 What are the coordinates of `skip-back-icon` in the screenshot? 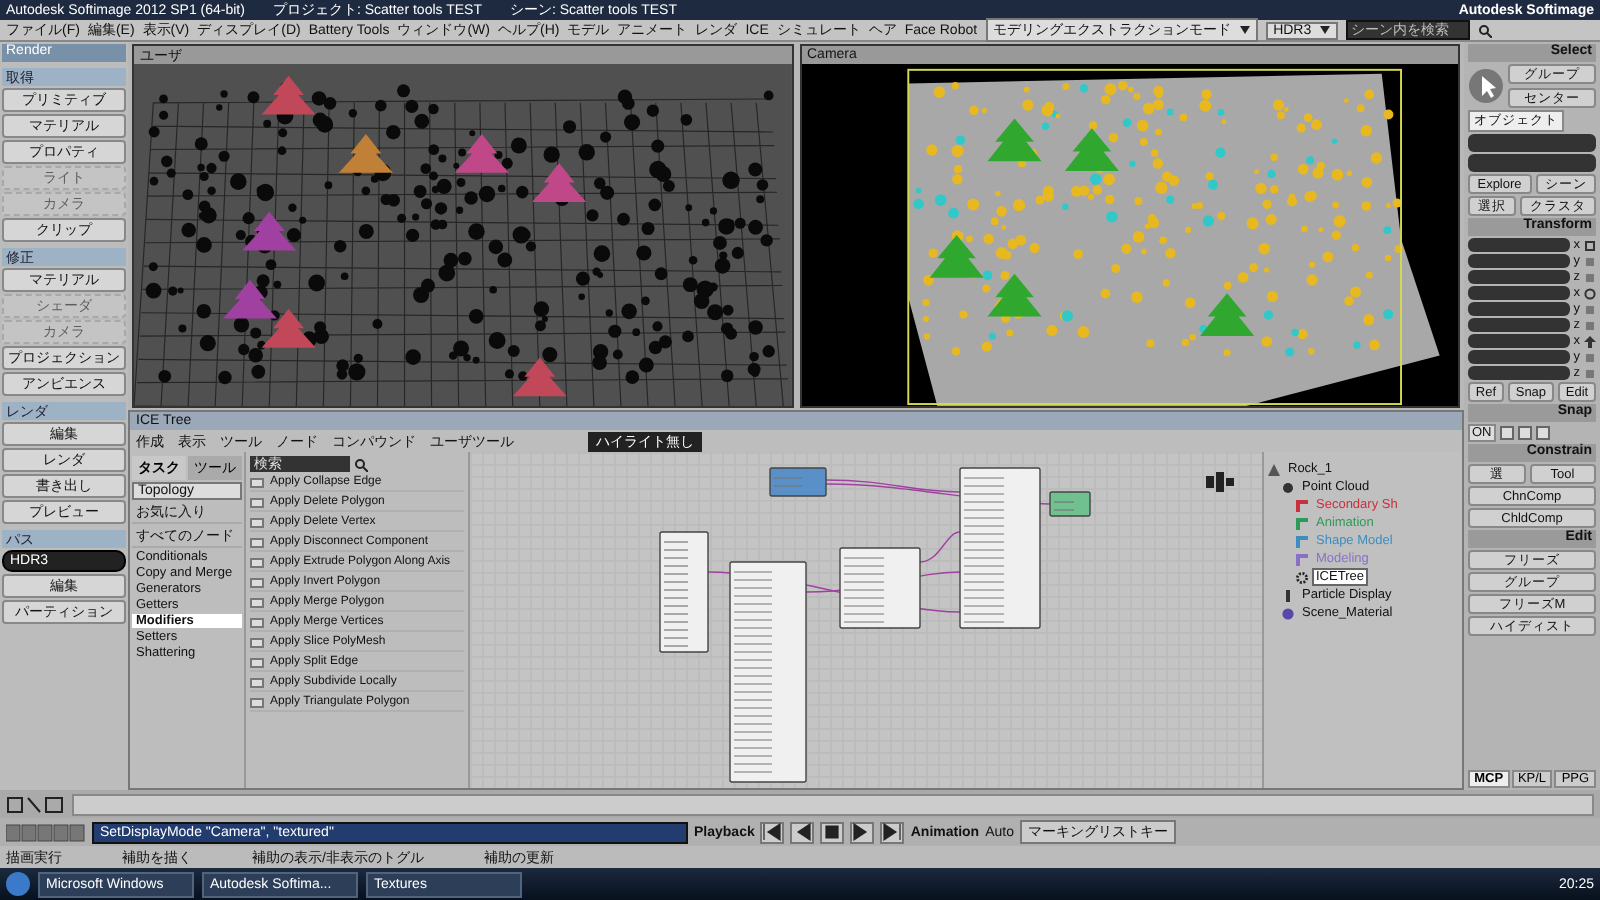 It's located at (772, 832).